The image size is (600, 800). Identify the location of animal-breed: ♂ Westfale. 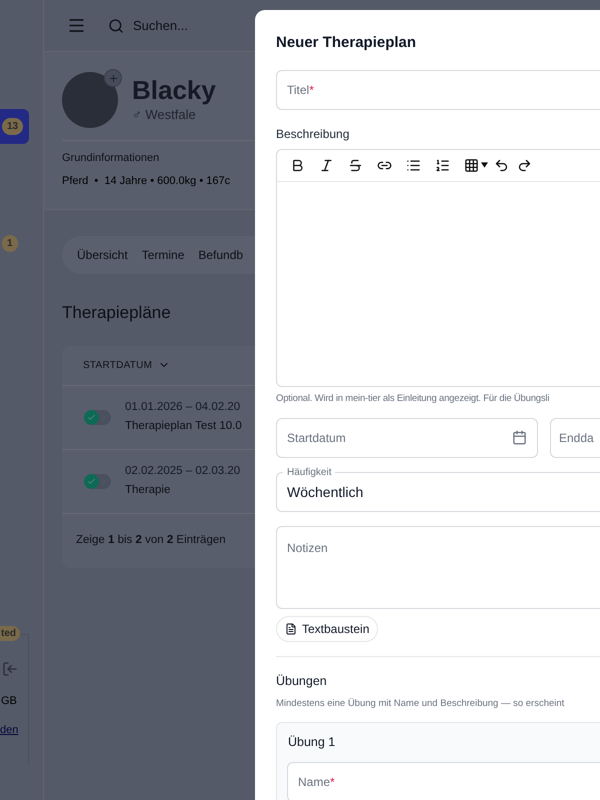
(164, 115).